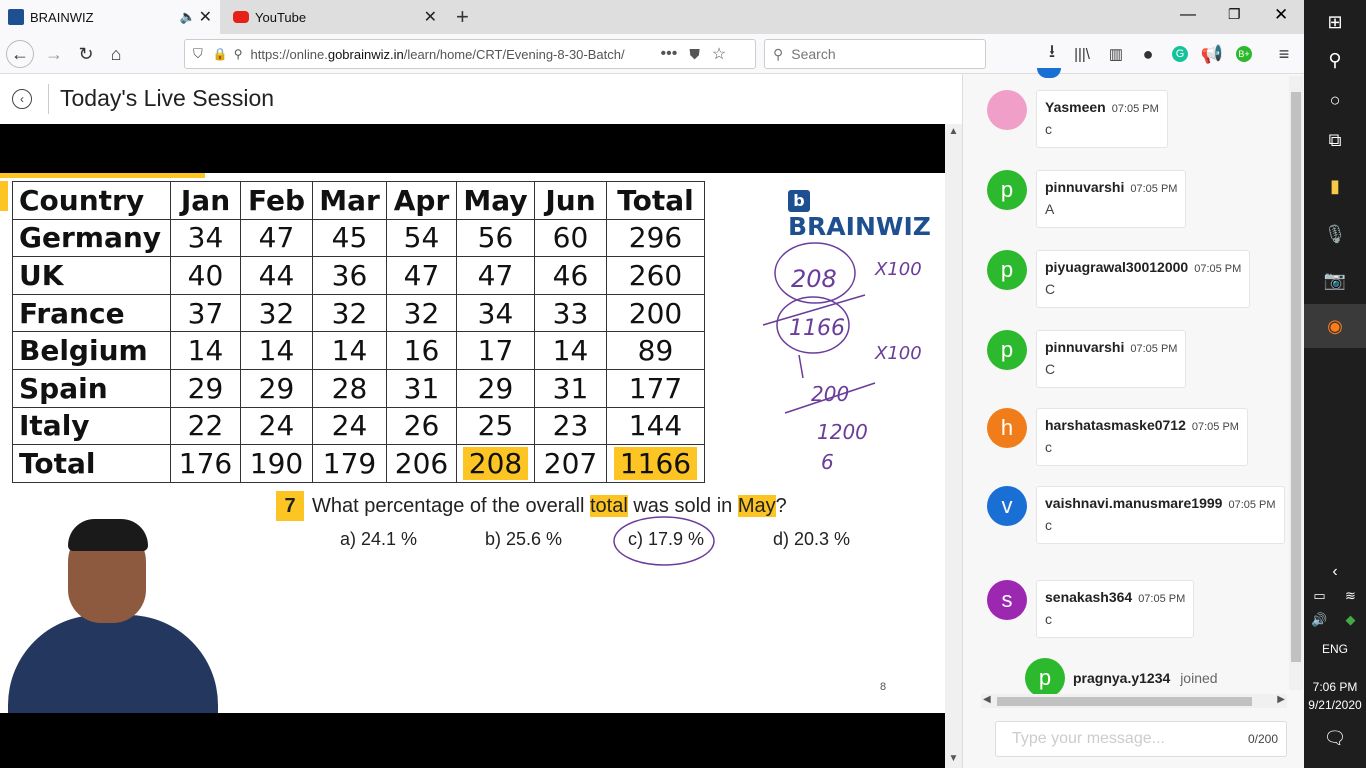 The height and width of the screenshot is (768, 1366). I want to click on pocket-icon: ⛊, so click(694, 54).